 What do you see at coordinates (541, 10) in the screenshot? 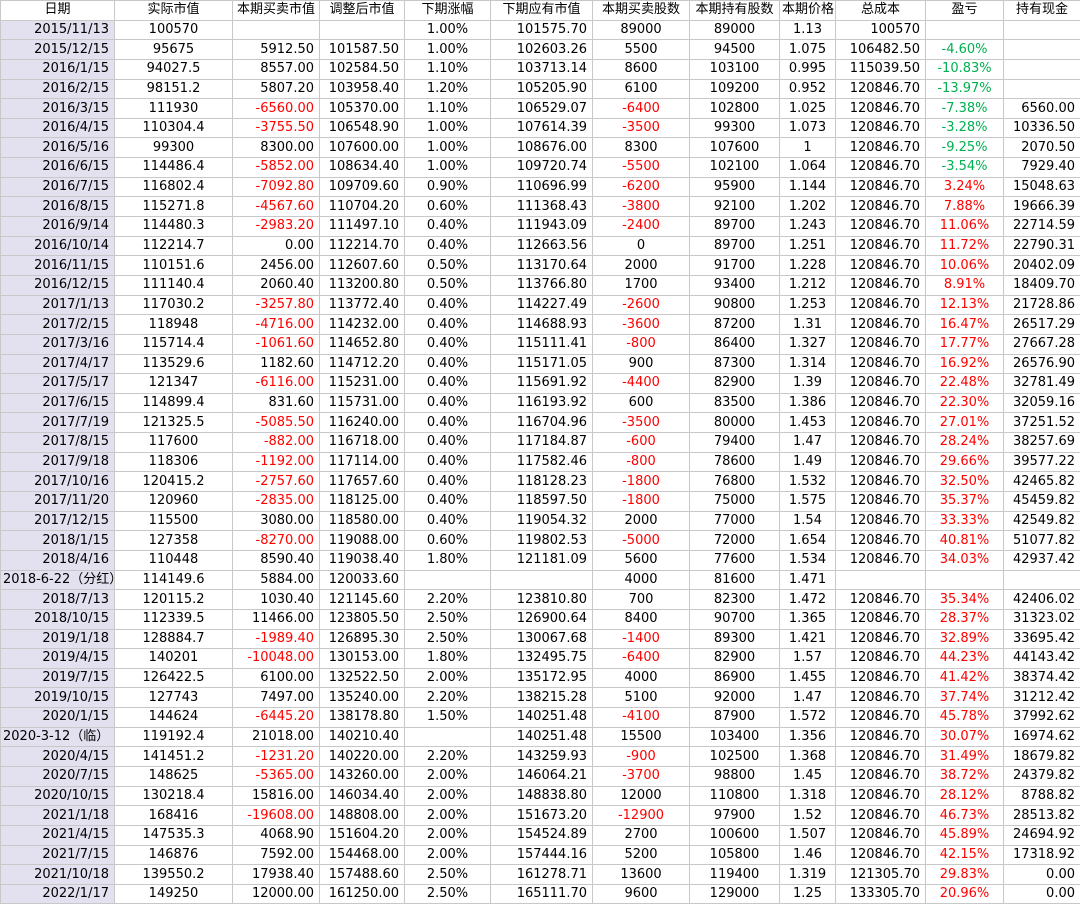
I see `header-target-value: 下期应有市值` at bounding box center [541, 10].